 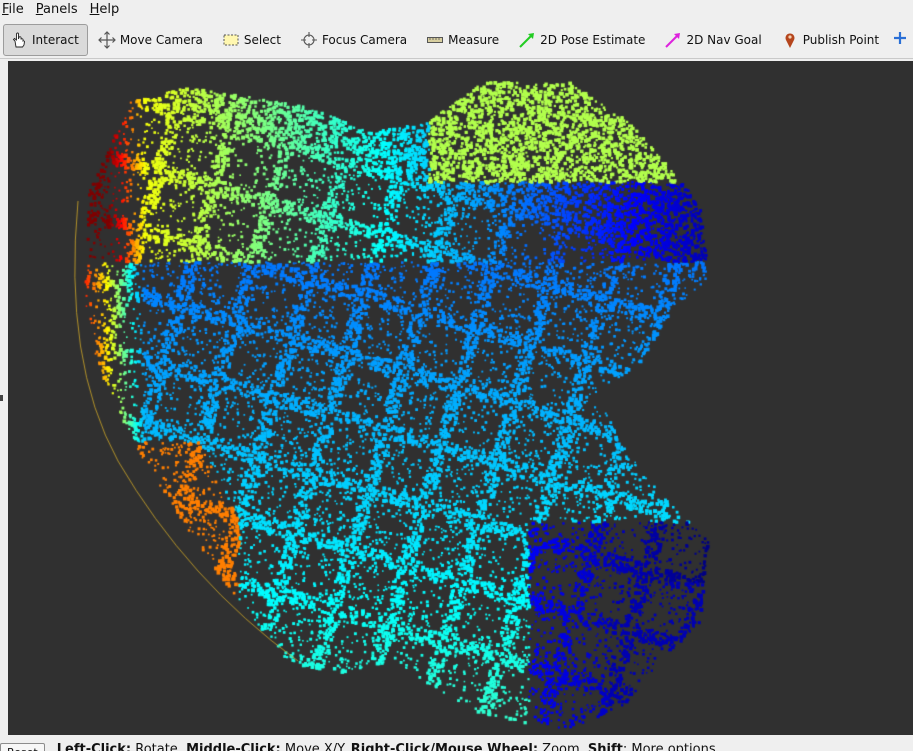 What do you see at coordinates (456, 9) in the screenshot?
I see `menu-bar: File Panels Help` at bounding box center [456, 9].